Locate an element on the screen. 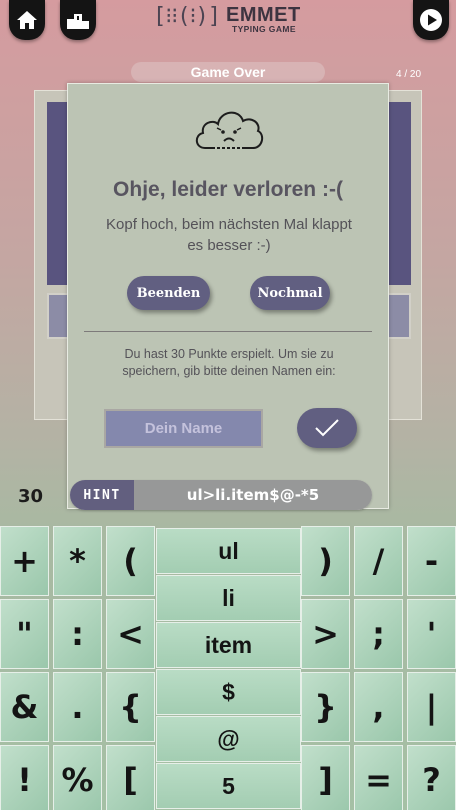 The width and height of the screenshot is (456, 810). hint-bar: HINT ul>li.item$@-*5 is located at coordinates (221, 495).